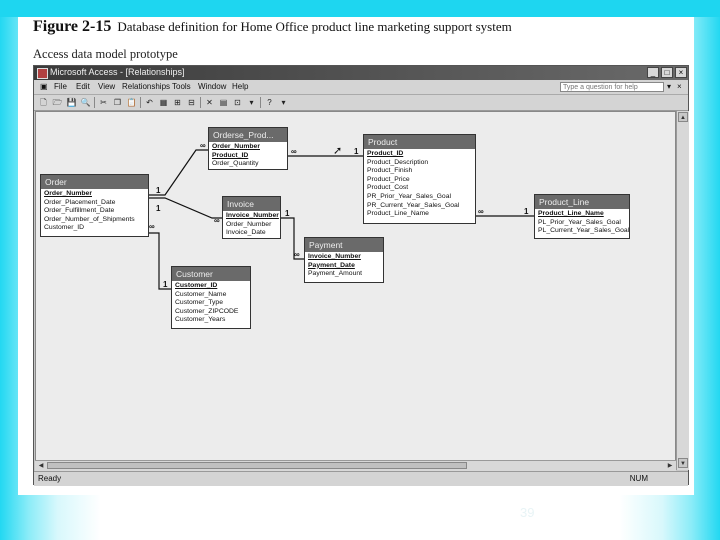 The width and height of the screenshot is (720, 540). Describe the element at coordinates (419, 142) in the screenshot. I see `table-title: Product` at that location.